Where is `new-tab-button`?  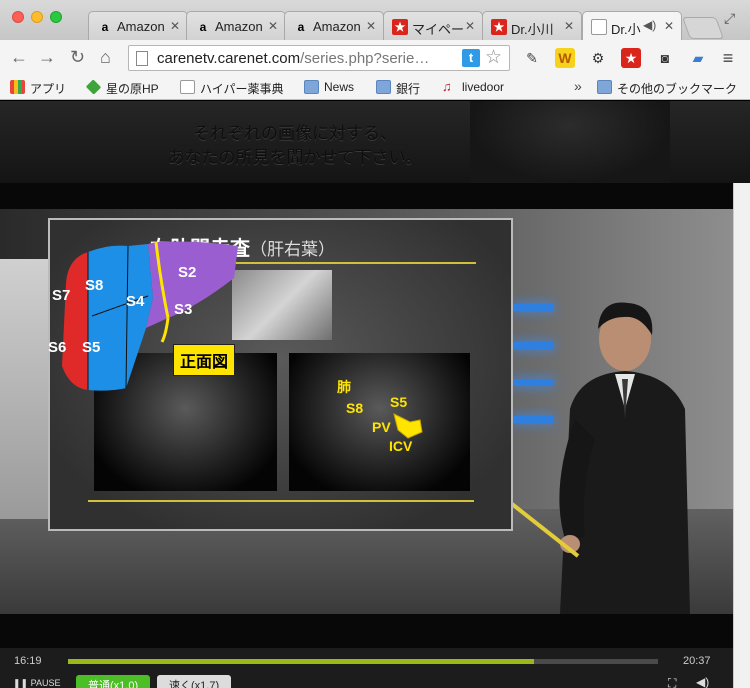 new-tab-button is located at coordinates (703, 28).